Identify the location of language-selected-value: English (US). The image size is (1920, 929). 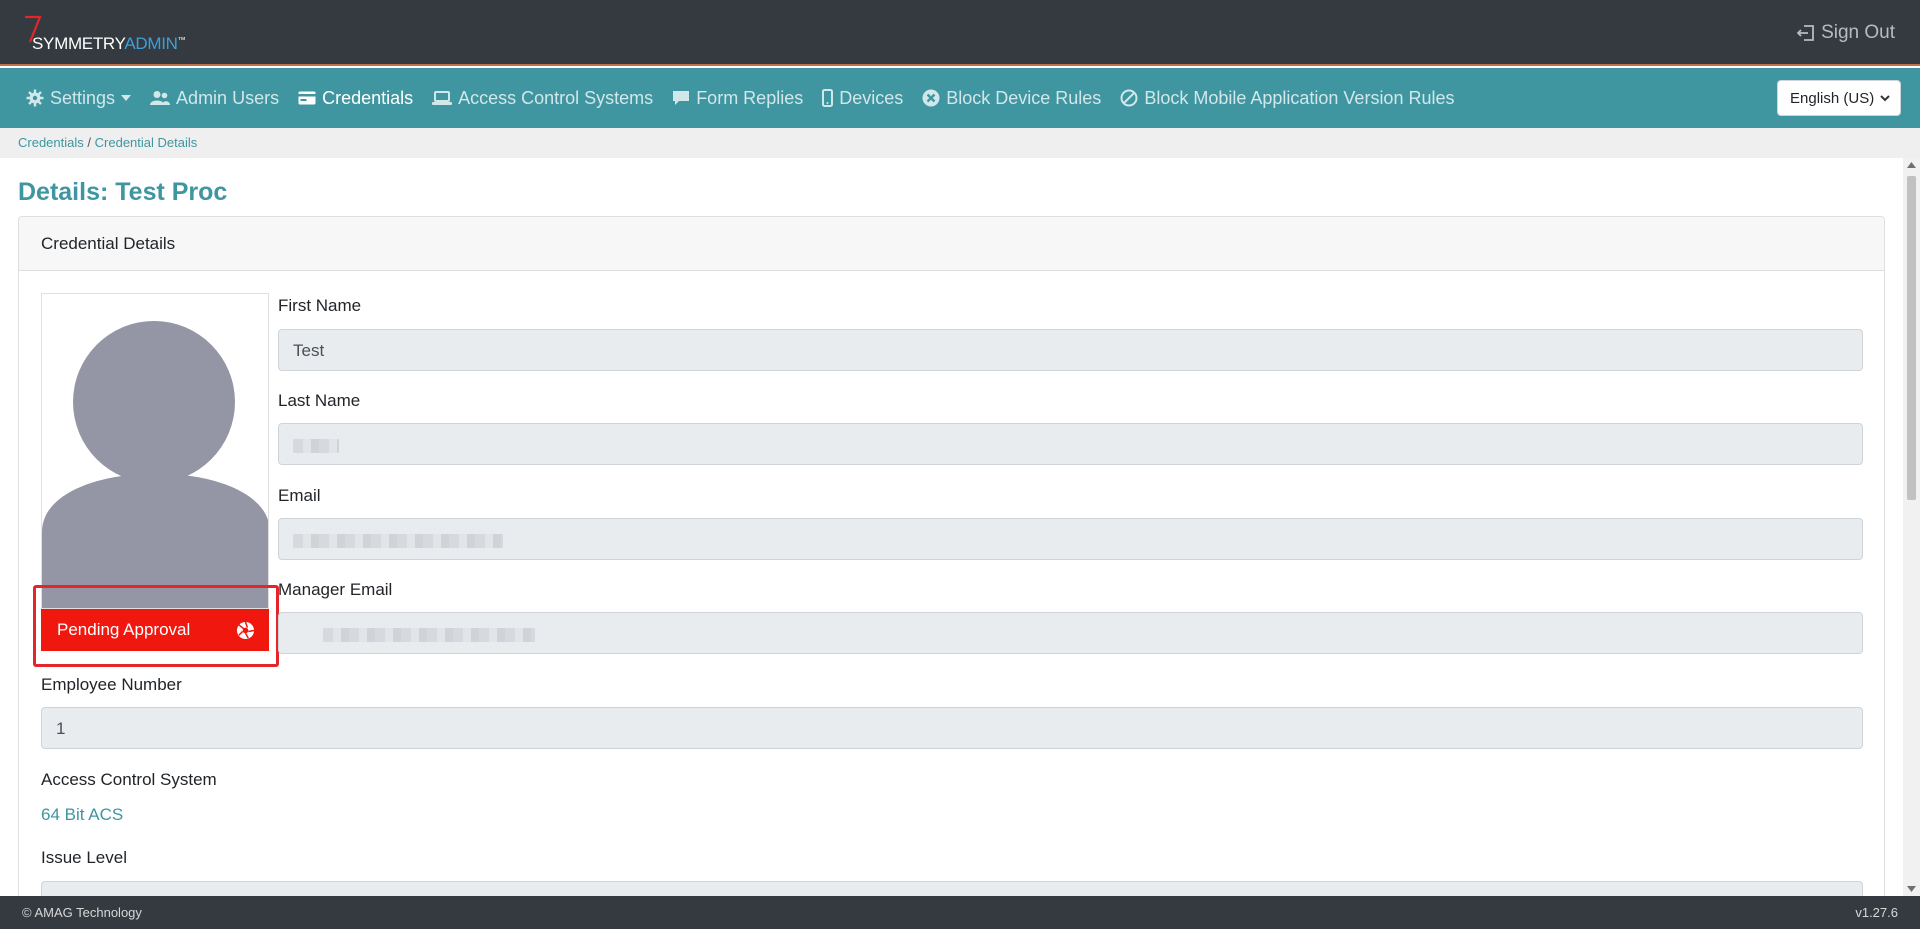
(1832, 98).